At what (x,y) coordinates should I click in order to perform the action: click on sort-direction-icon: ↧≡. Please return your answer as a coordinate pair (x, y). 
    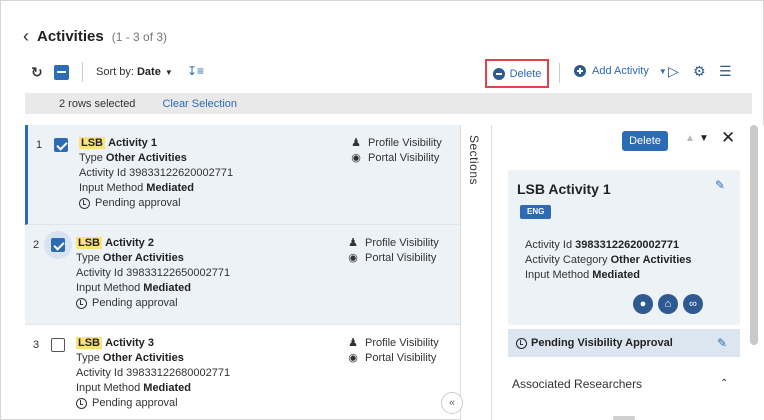
    Looking at the image, I should click on (195, 71).